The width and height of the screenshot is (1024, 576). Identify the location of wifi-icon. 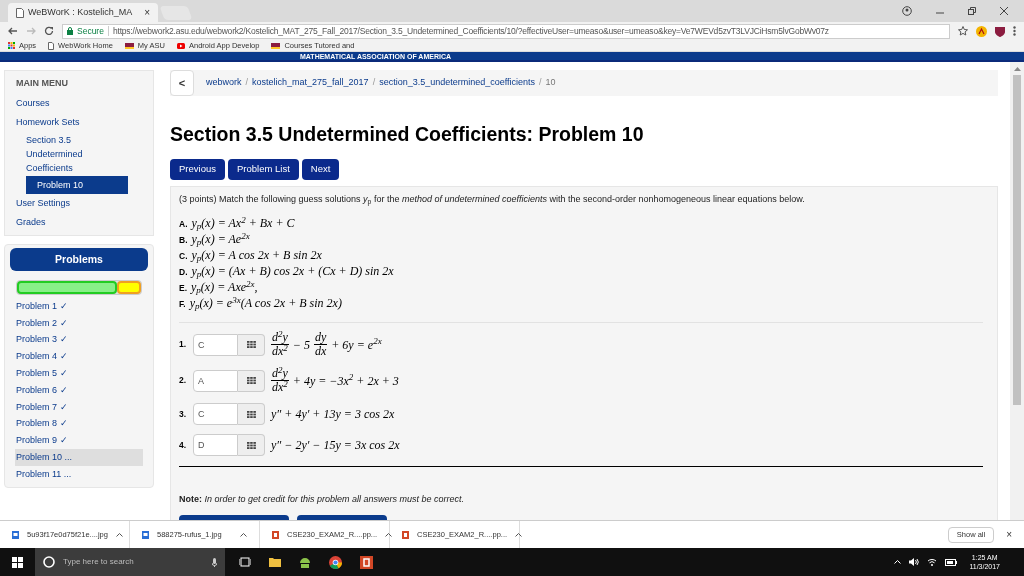
(932, 562).